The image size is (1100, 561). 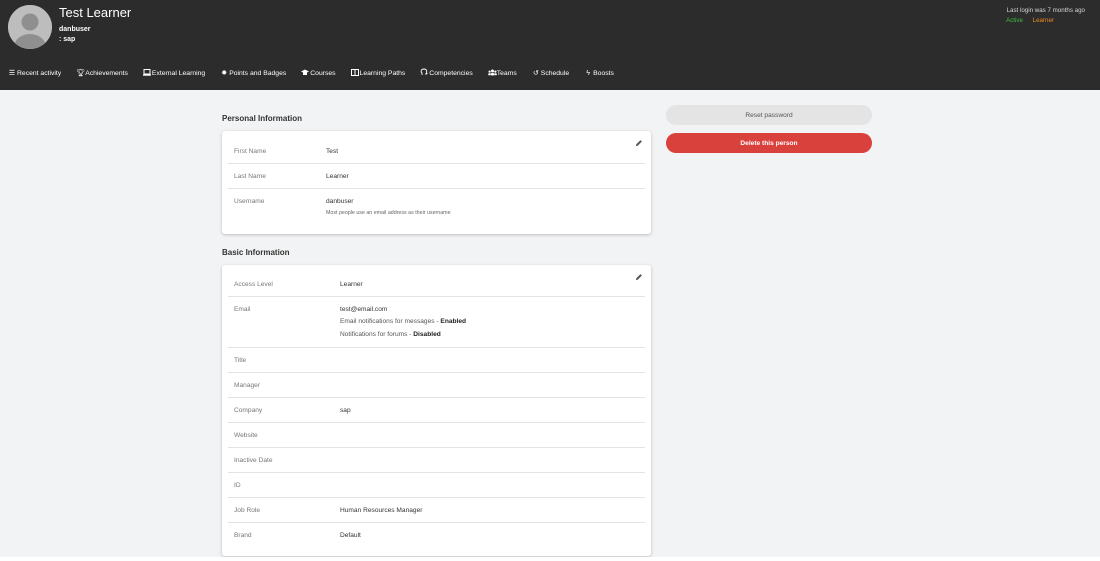 I want to click on bolt-icon: ϟ, so click(x=588, y=73).